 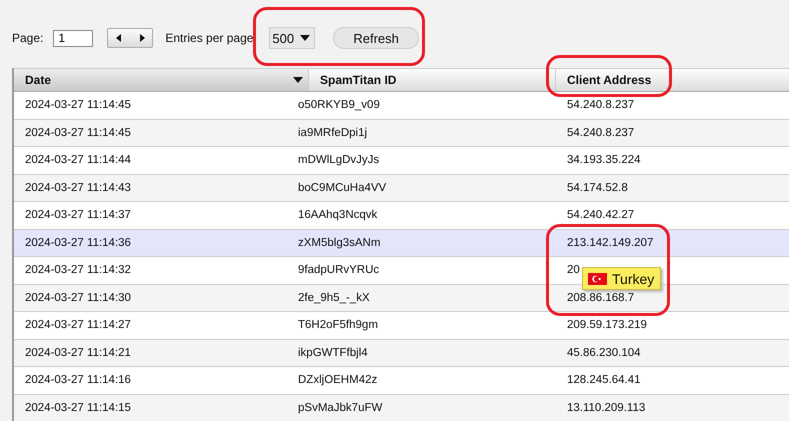 What do you see at coordinates (339, 160) in the screenshot?
I see `table-cell-text: mDWlLgDvJyJs` at bounding box center [339, 160].